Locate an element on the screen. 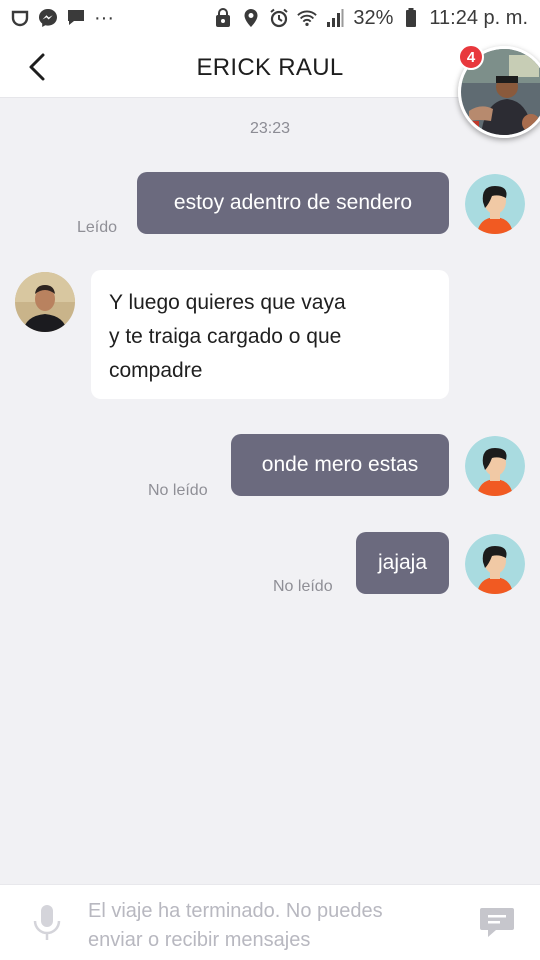 The height and width of the screenshot is (960, 540). message-text: onde mero estas is located at coordinates (340, 464).